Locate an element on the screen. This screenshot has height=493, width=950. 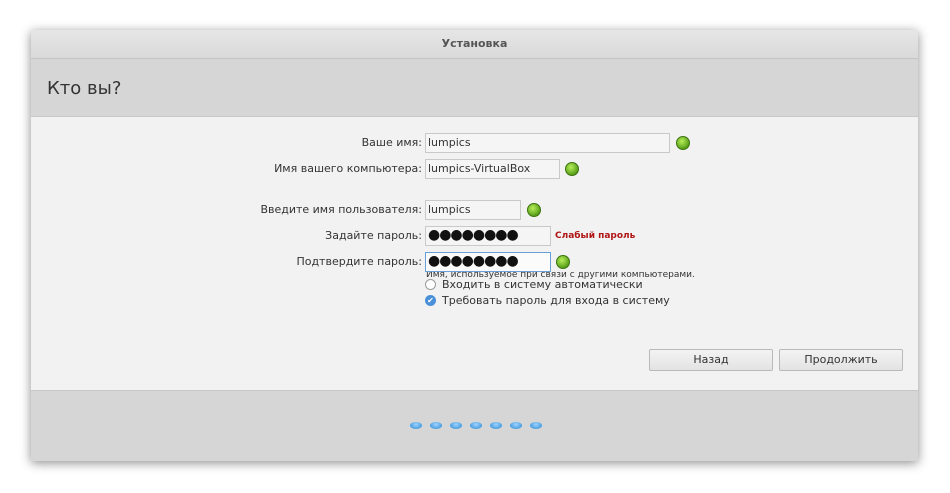
computer-name-input: lumpics-VirtualBox is located at coordinates (492, 169).